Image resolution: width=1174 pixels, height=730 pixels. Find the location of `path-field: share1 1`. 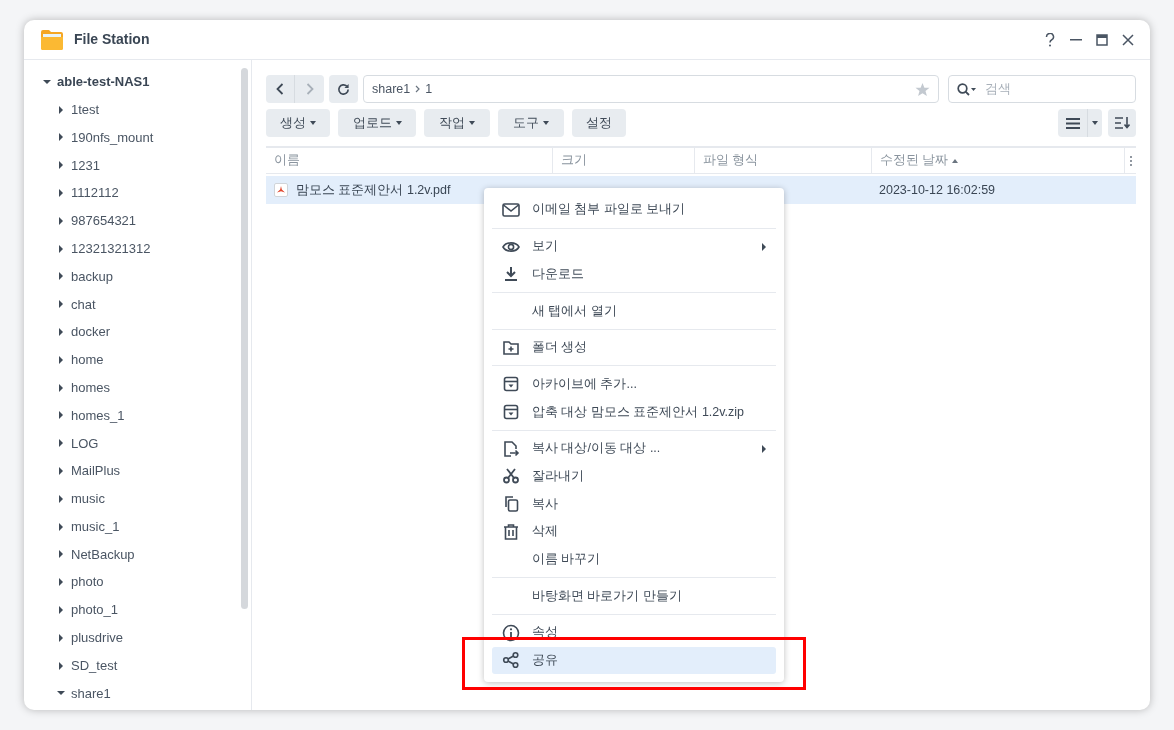

path-field: share1 1 is located at coordinates (651, 89).